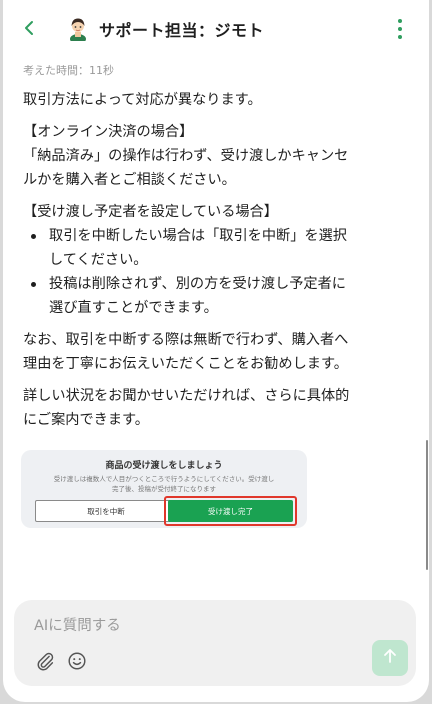  What do you see at coordinates (77, 661) in the screenshot?
I see `smiley-icon` at bounding box center [77, 661].